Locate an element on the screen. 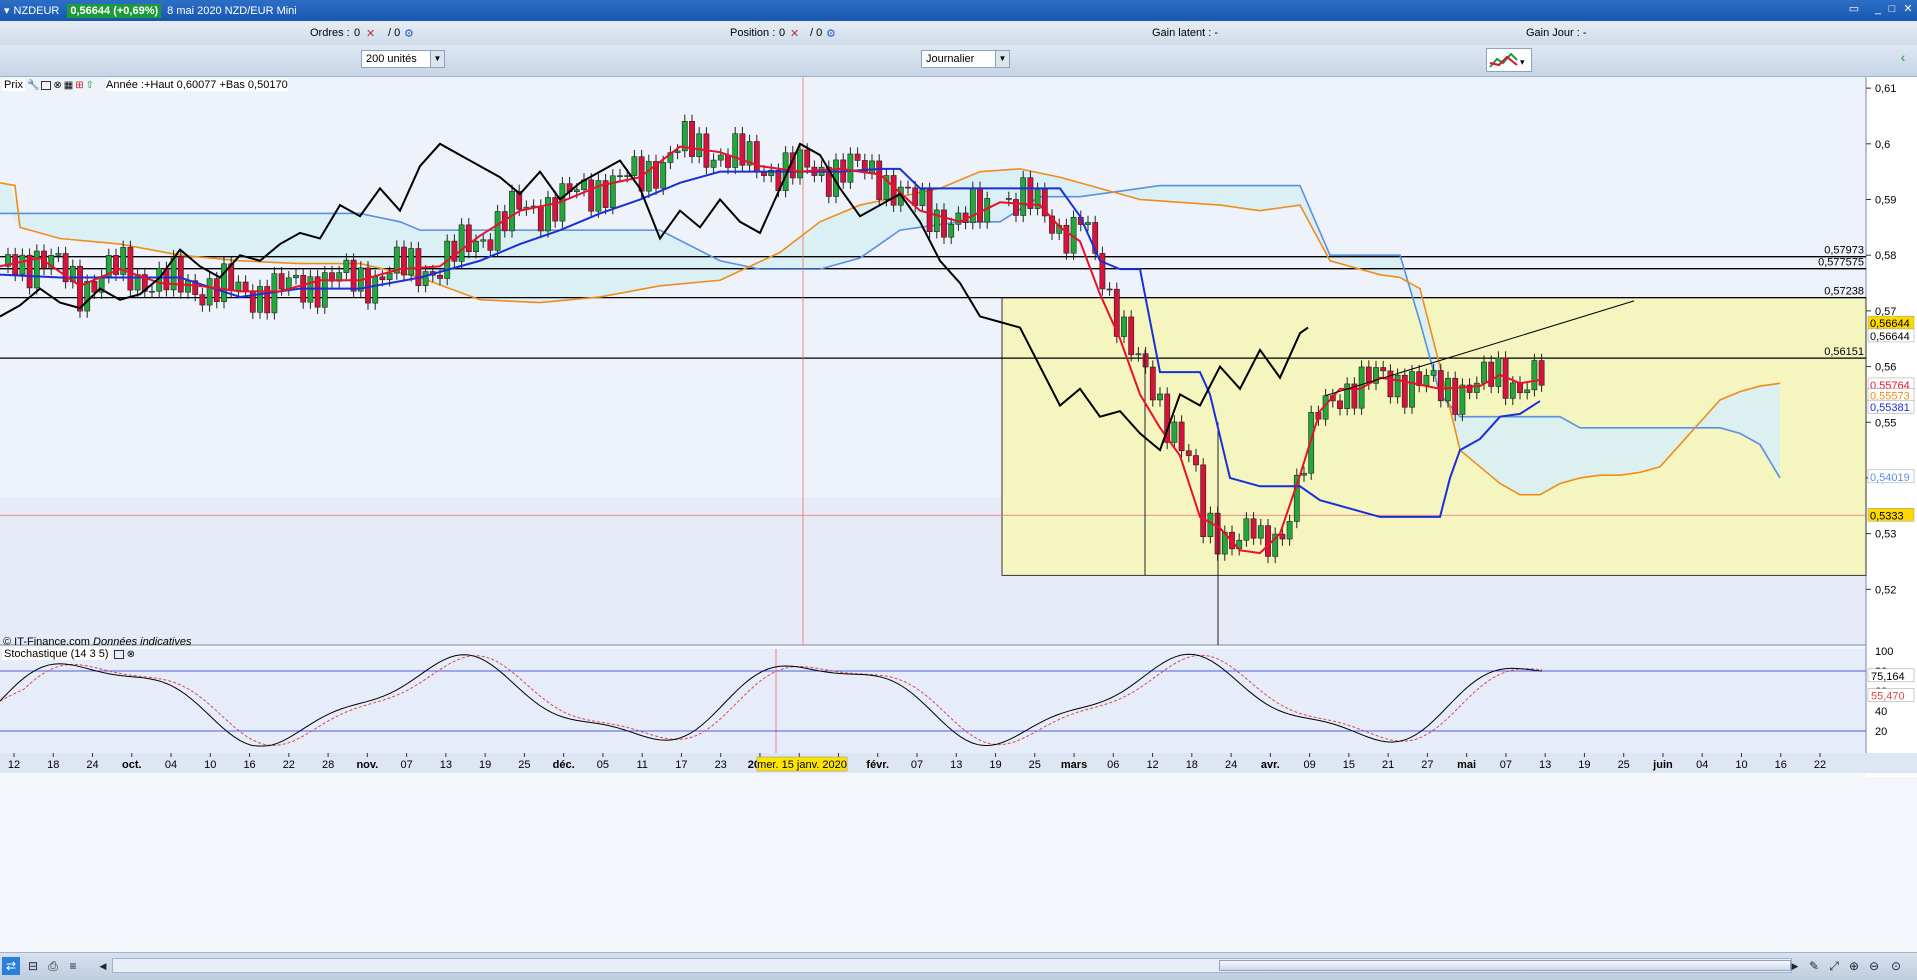  y-tick-label: 0,53 is located at coordinates (1885, 535).